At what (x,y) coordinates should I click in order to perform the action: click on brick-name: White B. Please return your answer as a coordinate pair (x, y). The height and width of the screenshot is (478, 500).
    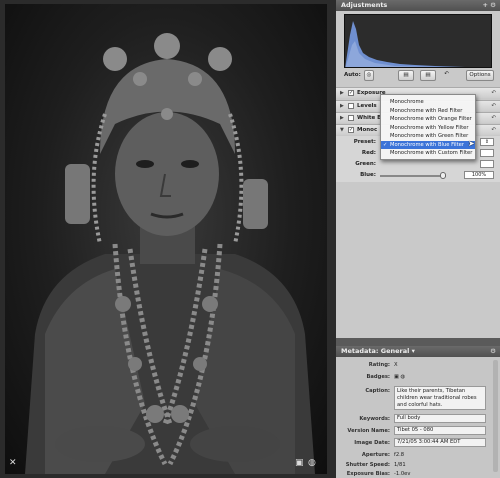
    Looking at the image, I should click on (369, 118).